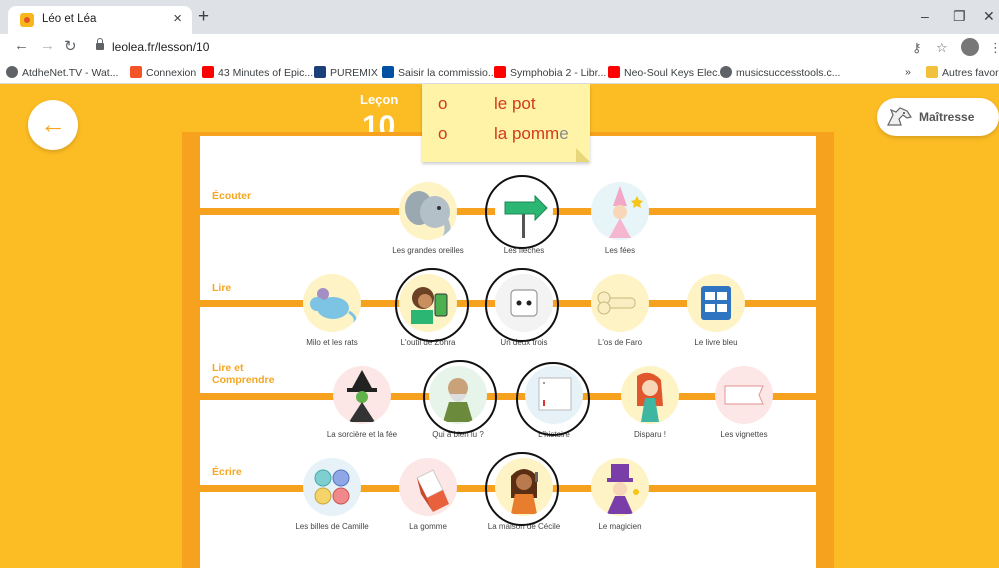 This screenshot has height=568, width=999. Describe the element at coordinates (616, 303) in the screenshot. I see `bone-icon` at that location.